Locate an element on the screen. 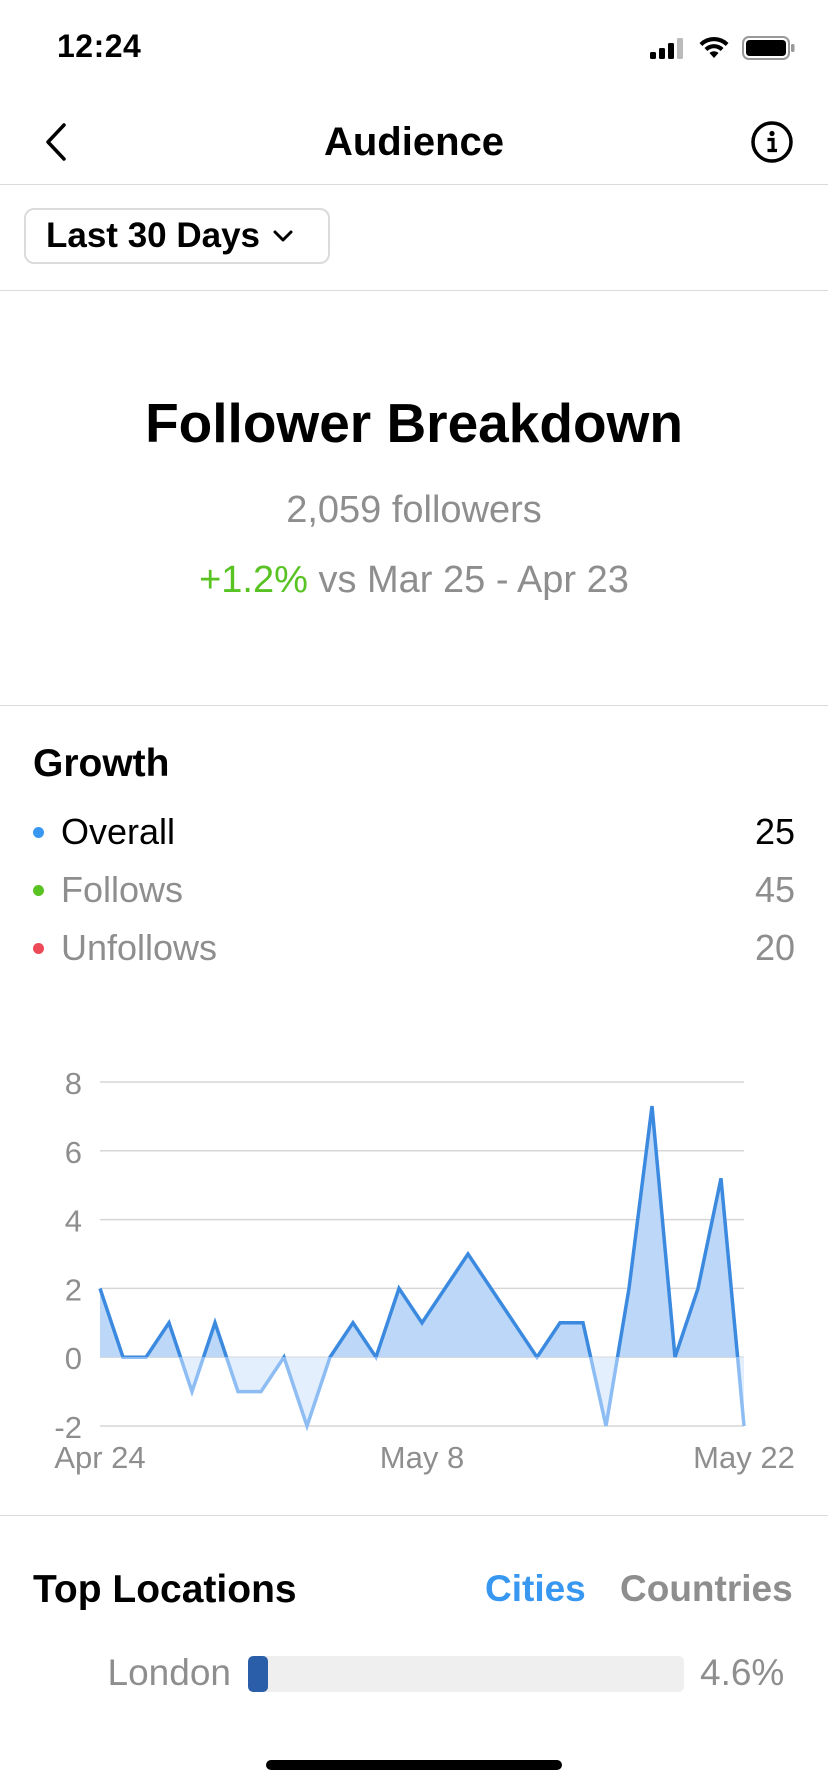 This screenshot has height=1792, width=828. top-locations-title: Top Locations is located at coordinates (165, 1589).